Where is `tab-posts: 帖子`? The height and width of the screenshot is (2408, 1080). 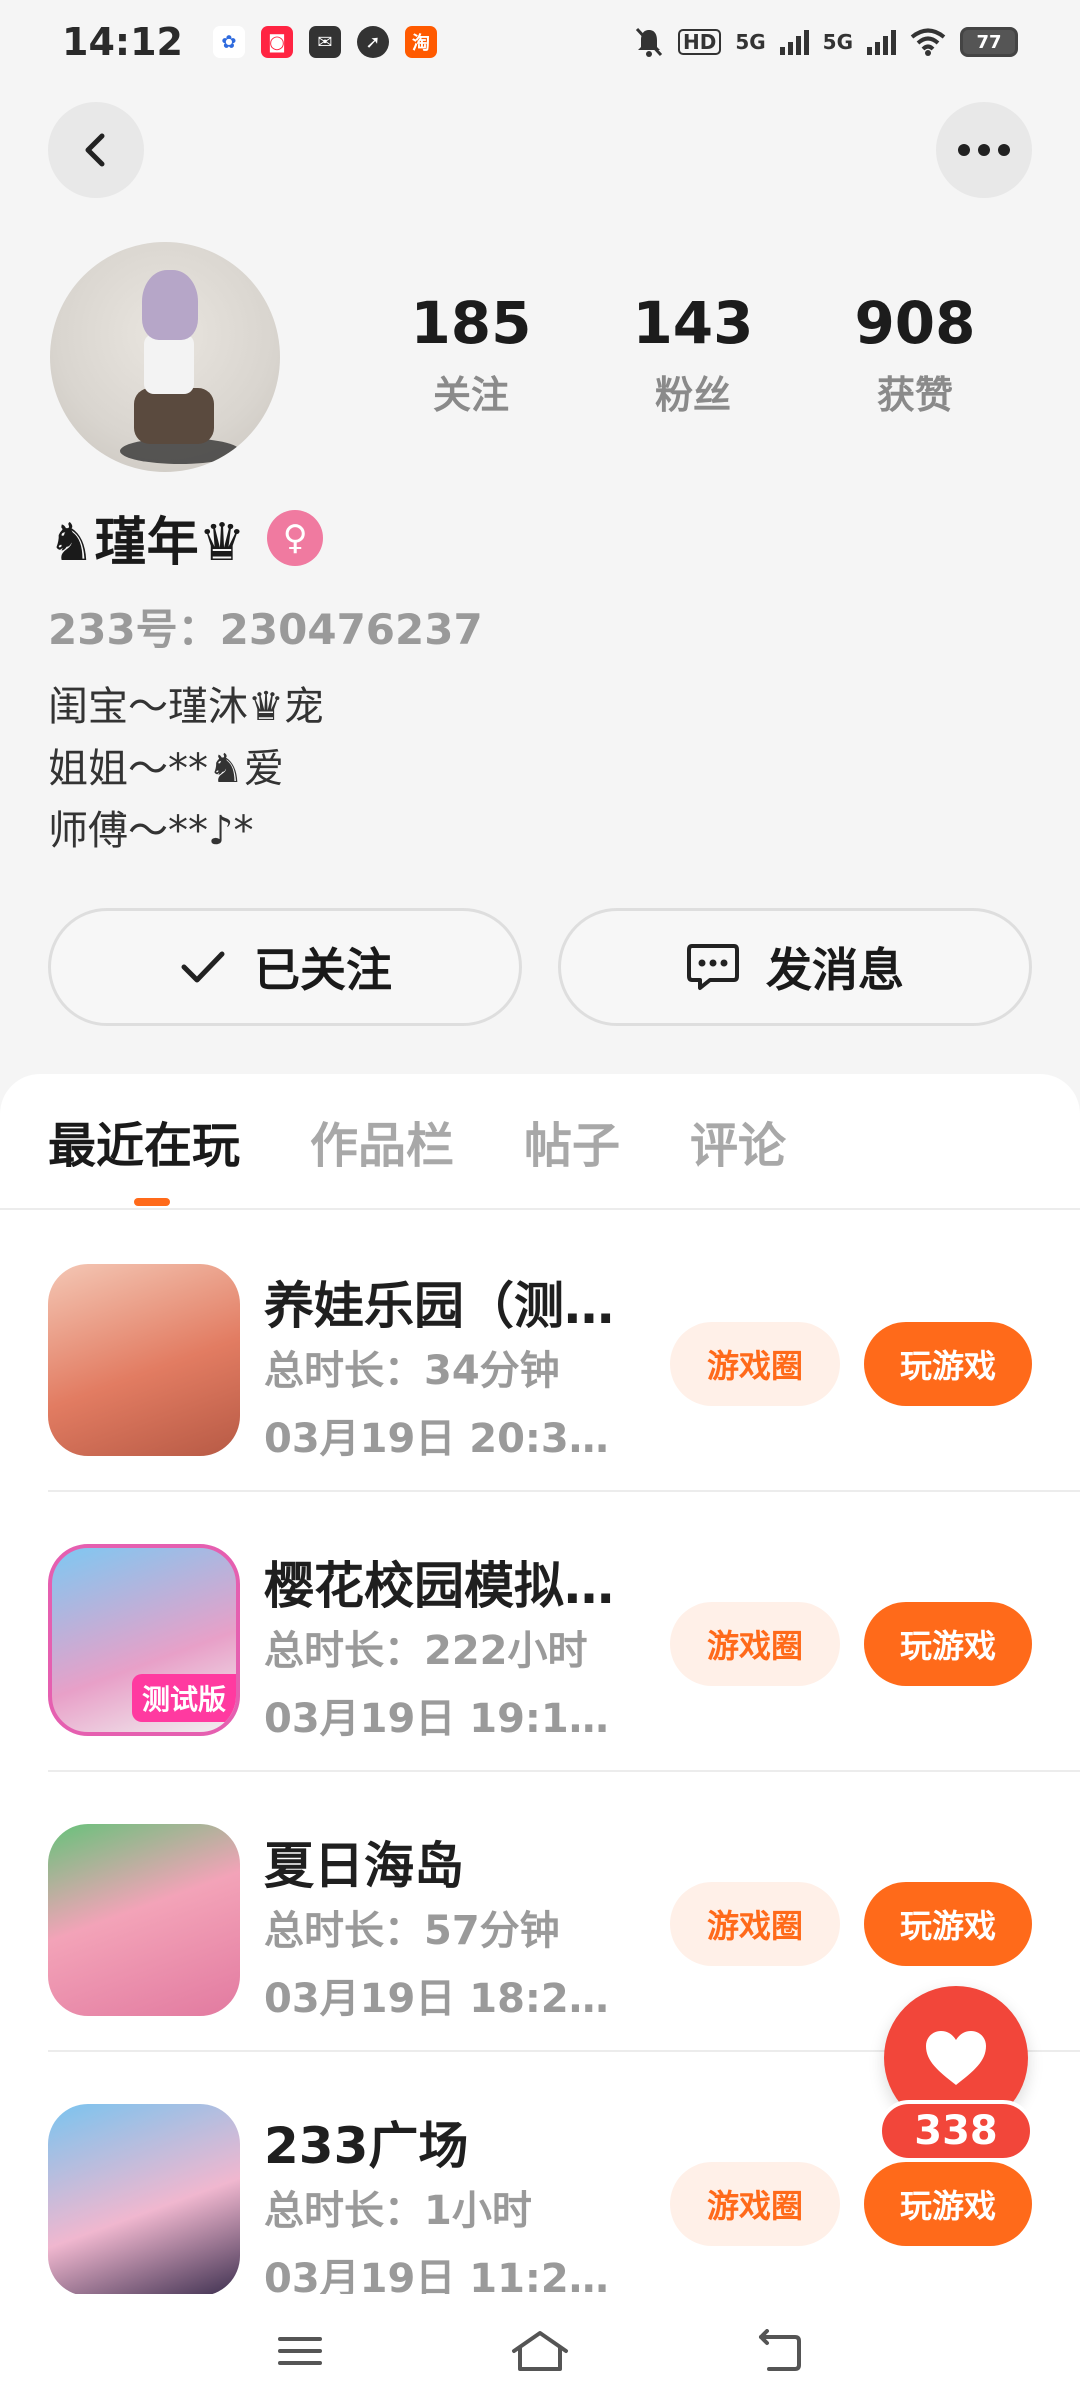 tab-posts: 帖子 is located at coordinates (572, 1141).